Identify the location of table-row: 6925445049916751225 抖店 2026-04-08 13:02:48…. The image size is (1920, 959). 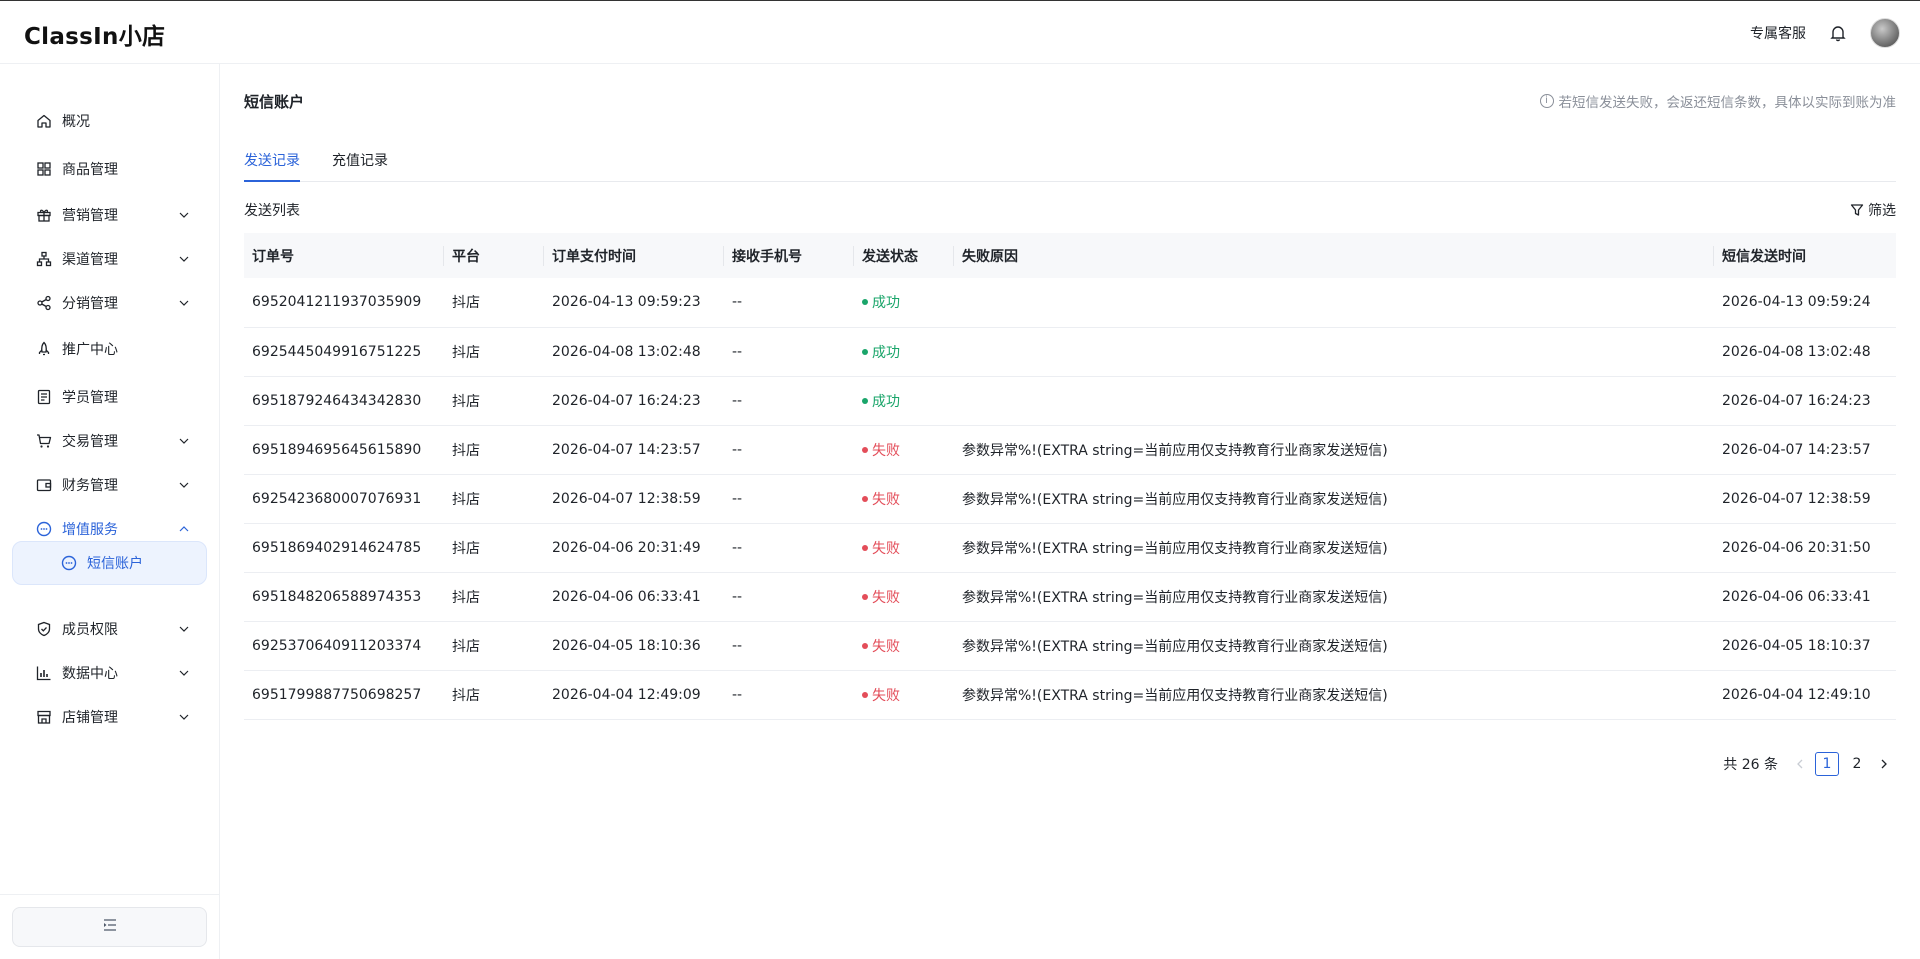
(1070, 352).